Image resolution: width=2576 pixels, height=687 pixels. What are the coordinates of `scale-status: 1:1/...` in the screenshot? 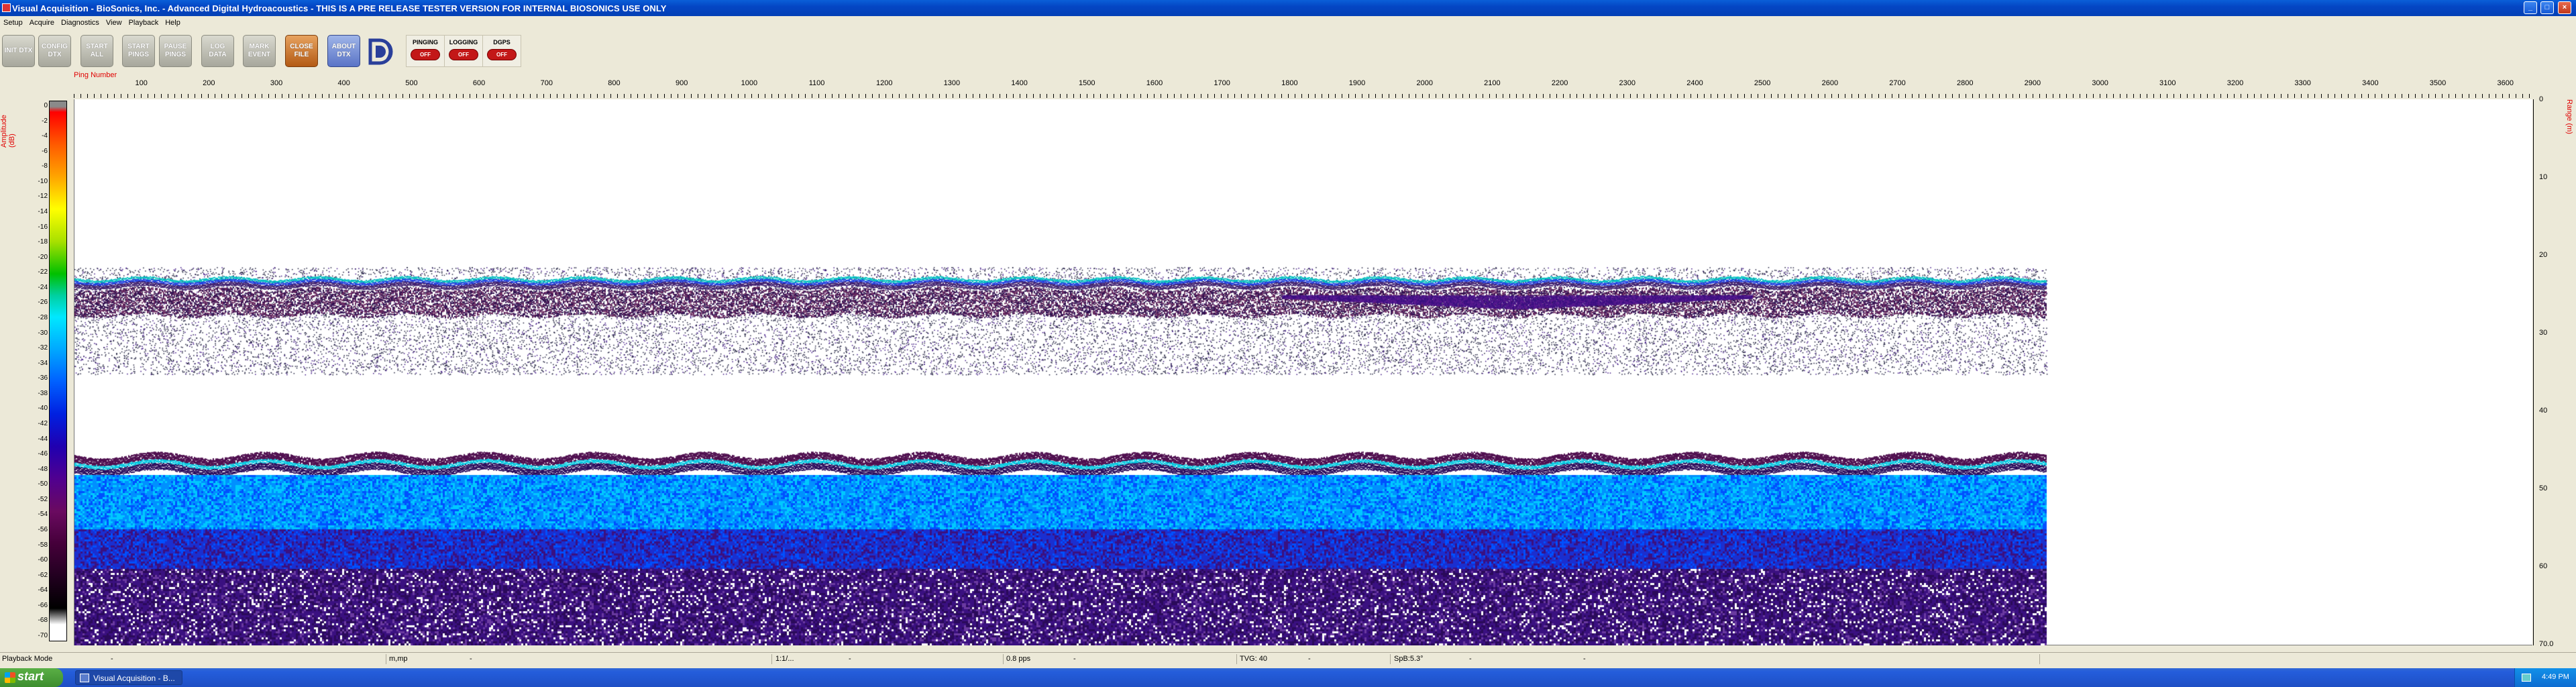 It's located at (784, 659).